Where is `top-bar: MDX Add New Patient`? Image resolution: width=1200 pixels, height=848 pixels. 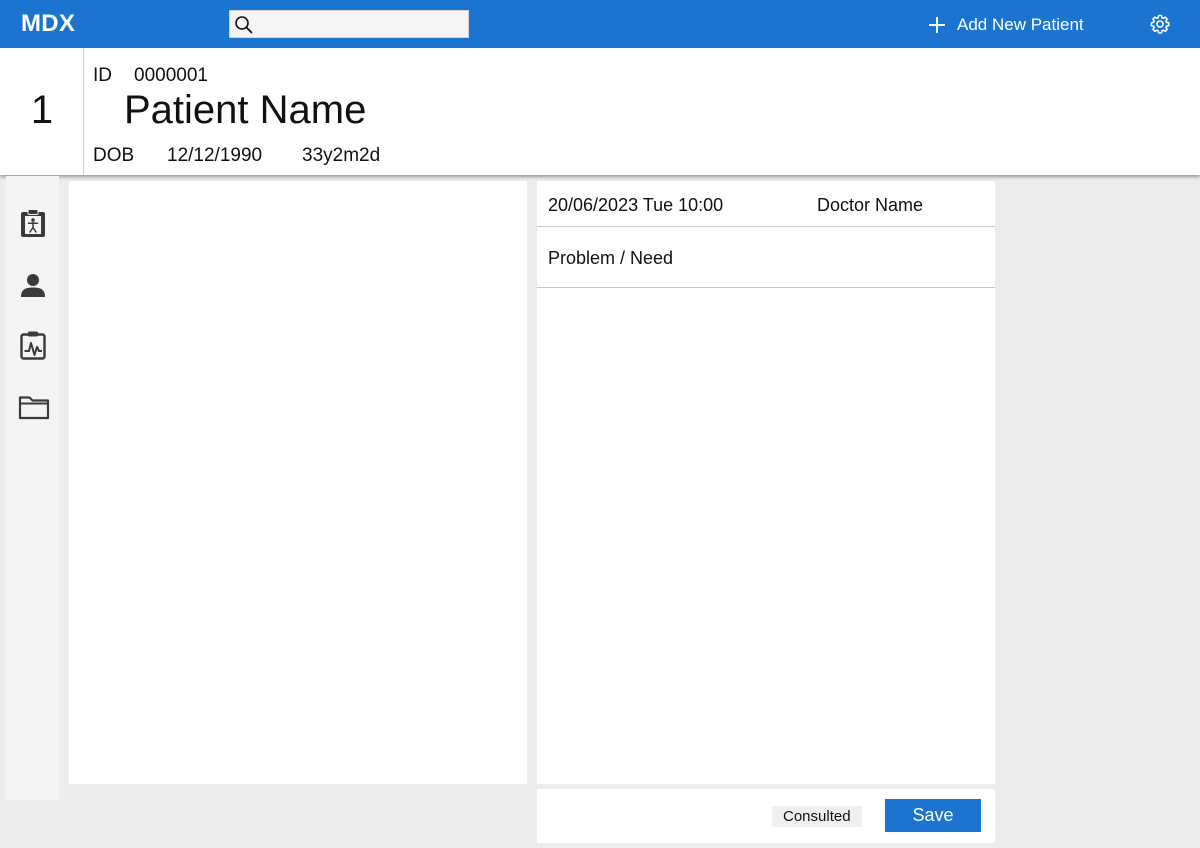 top-bar: MDX Add New Patient is located at coordinates (600, 24).